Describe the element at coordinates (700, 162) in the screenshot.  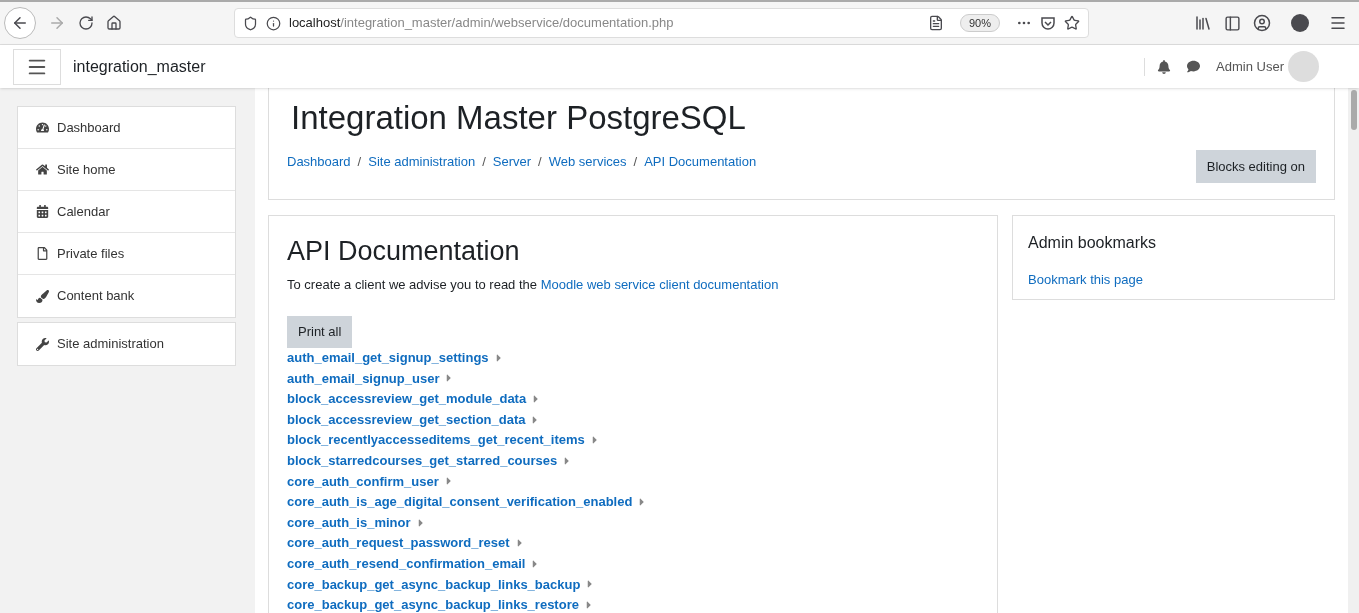
I see `breadcrumb-link: API Documentation` at that location.